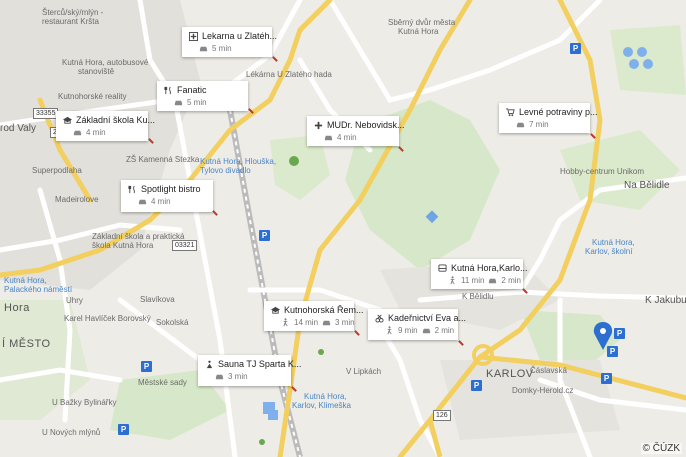 This screenshot has height=457, width=686. What do you see at coordinates (107, 318) in the screenshot?
I see `label-karel-havlicek: Karel Havlíček Borovský` at bounding box center [107, 318].